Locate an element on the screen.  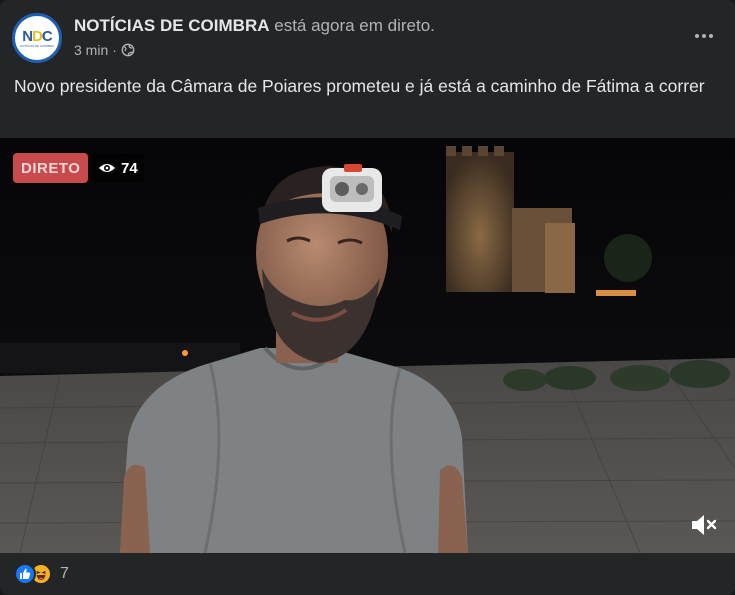
live-badge: DIRETO is located at coordinates (51, 168).